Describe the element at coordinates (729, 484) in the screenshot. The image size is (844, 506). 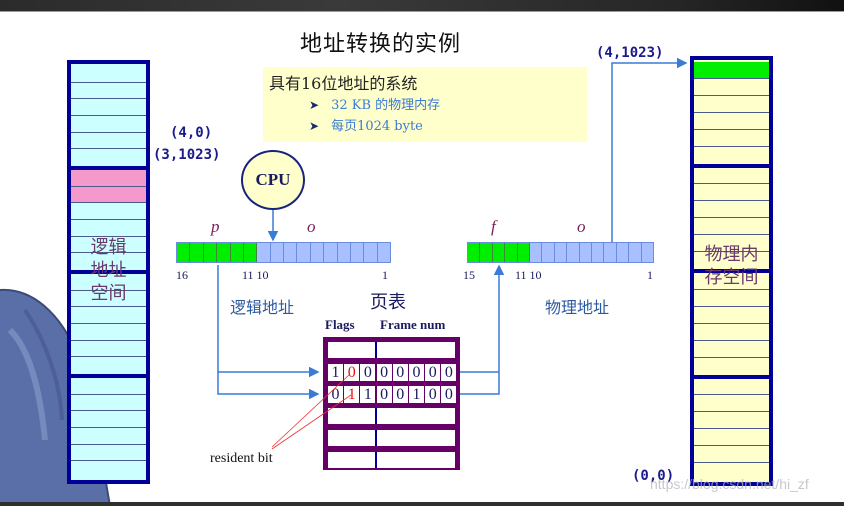
I see `watermark: https://blog.csdn.net/hi_zf` at that location.